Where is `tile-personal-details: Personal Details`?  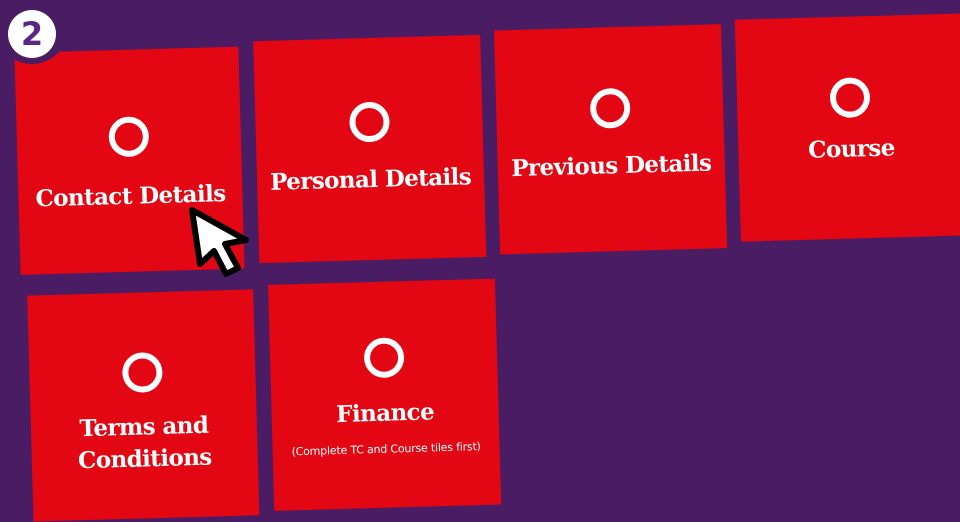 tile-personal-details: Personal Details is located at coordinates (370, 149).